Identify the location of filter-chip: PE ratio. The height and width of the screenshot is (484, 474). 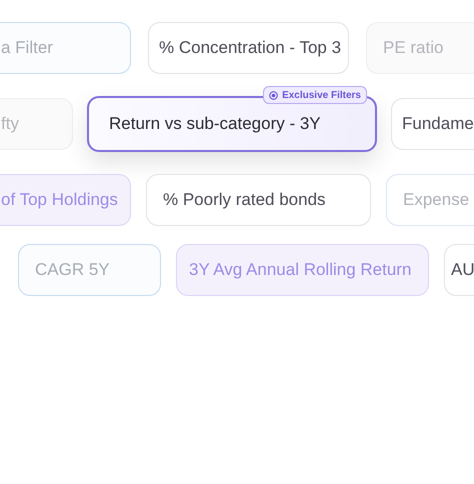
(420, 48).